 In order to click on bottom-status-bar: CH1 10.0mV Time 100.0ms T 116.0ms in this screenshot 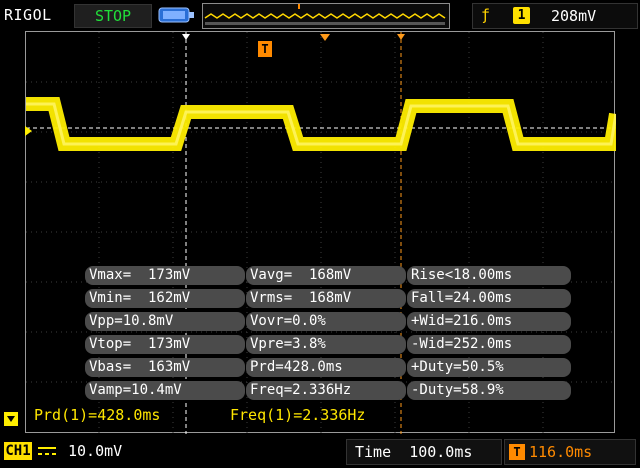, I will do `click(320, 452)`.